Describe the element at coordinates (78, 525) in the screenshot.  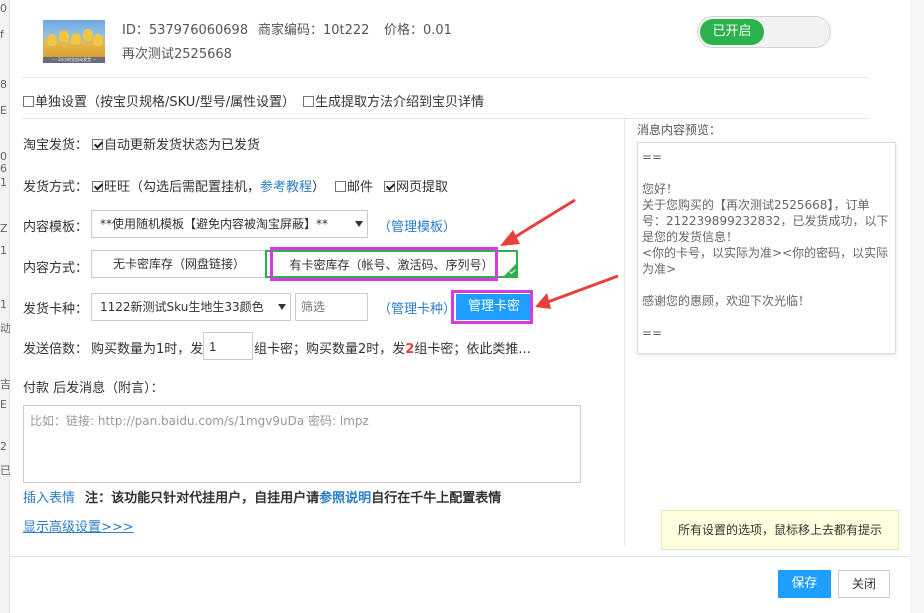
I see `show-advanced-link: 显示高级设置>>>` at that location.